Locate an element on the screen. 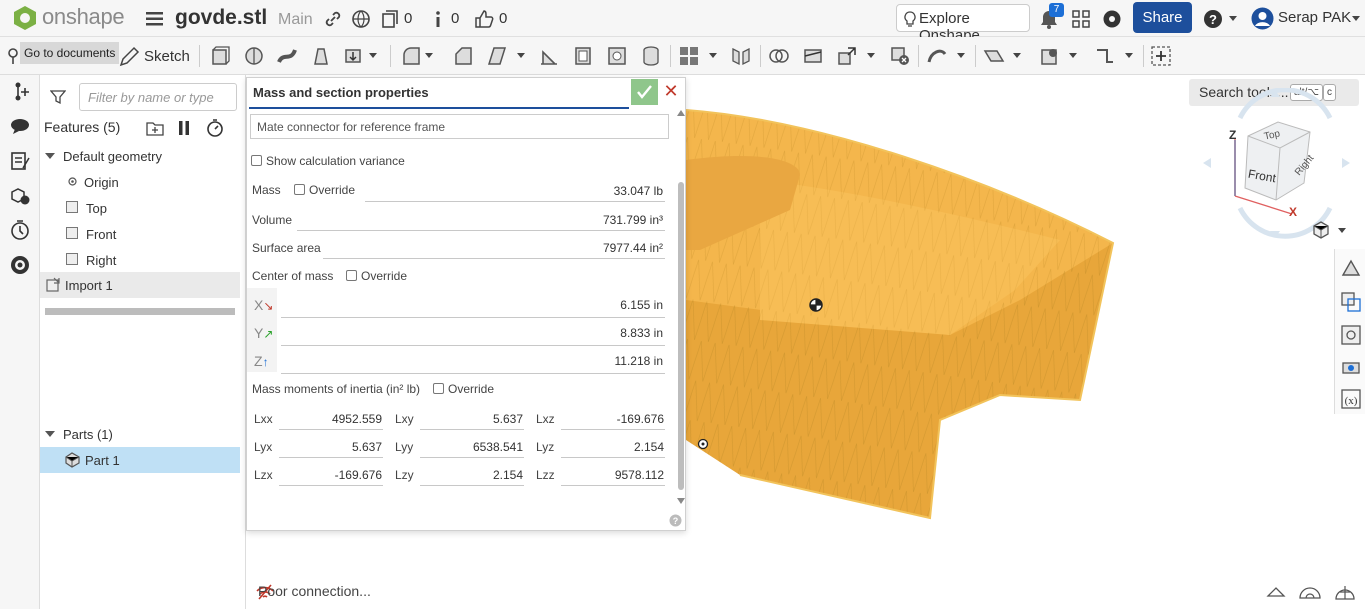 This screenshot has width=1365, height=609. ruler-icon is located at coordinates (1276, 592).